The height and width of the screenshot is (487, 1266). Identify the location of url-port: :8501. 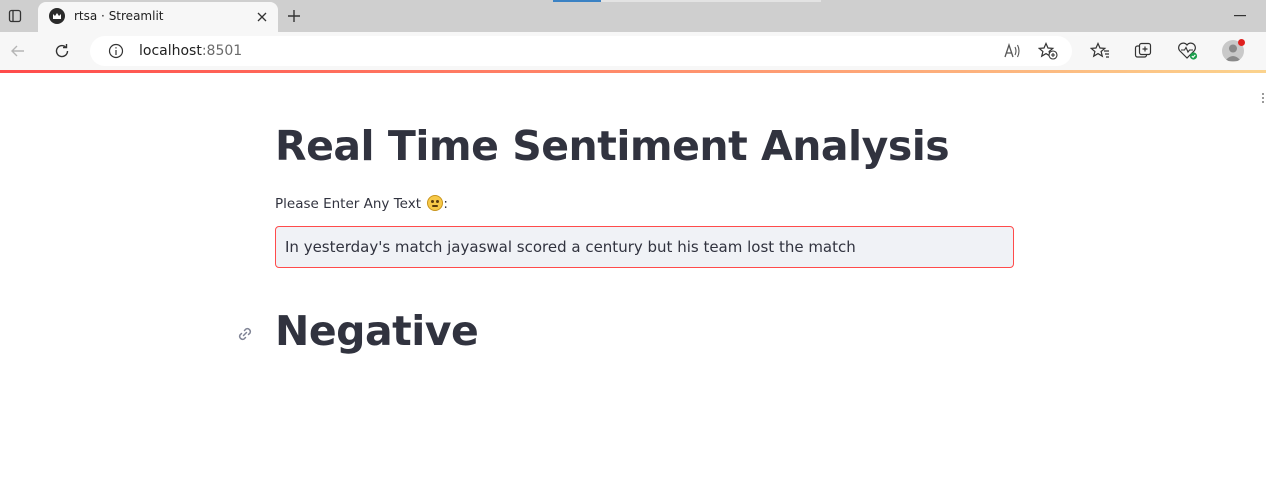
(222, 51).